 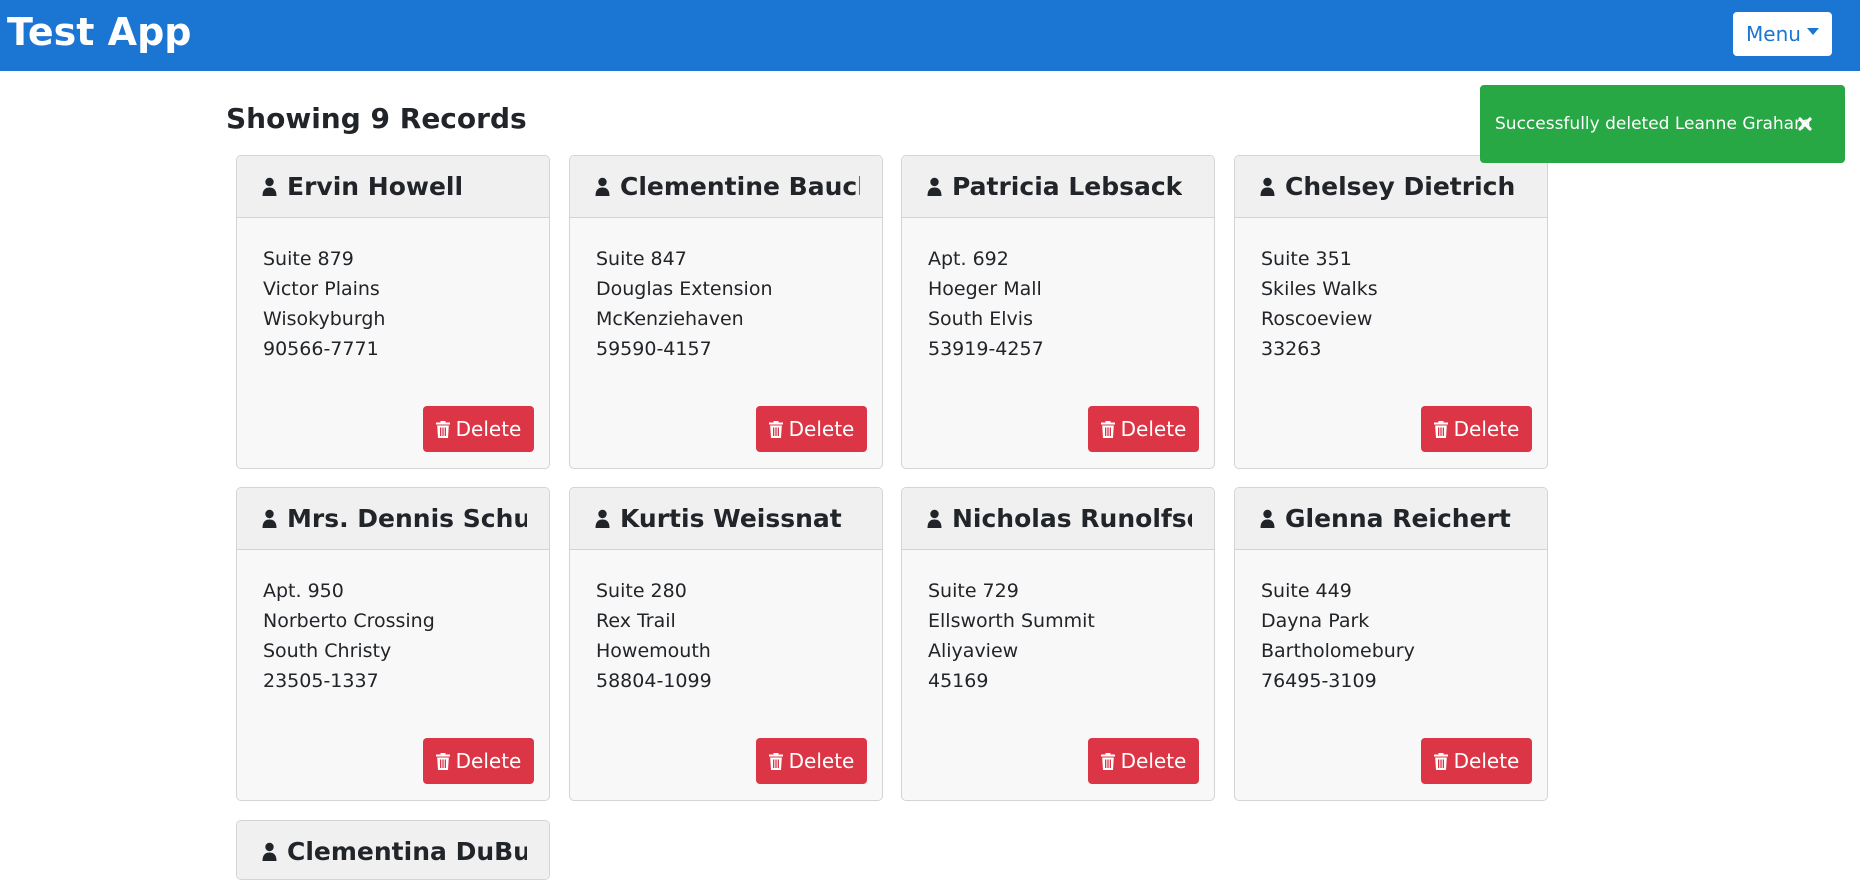 I want to click on address-zip: 33263, so click(x=1291, y=349).